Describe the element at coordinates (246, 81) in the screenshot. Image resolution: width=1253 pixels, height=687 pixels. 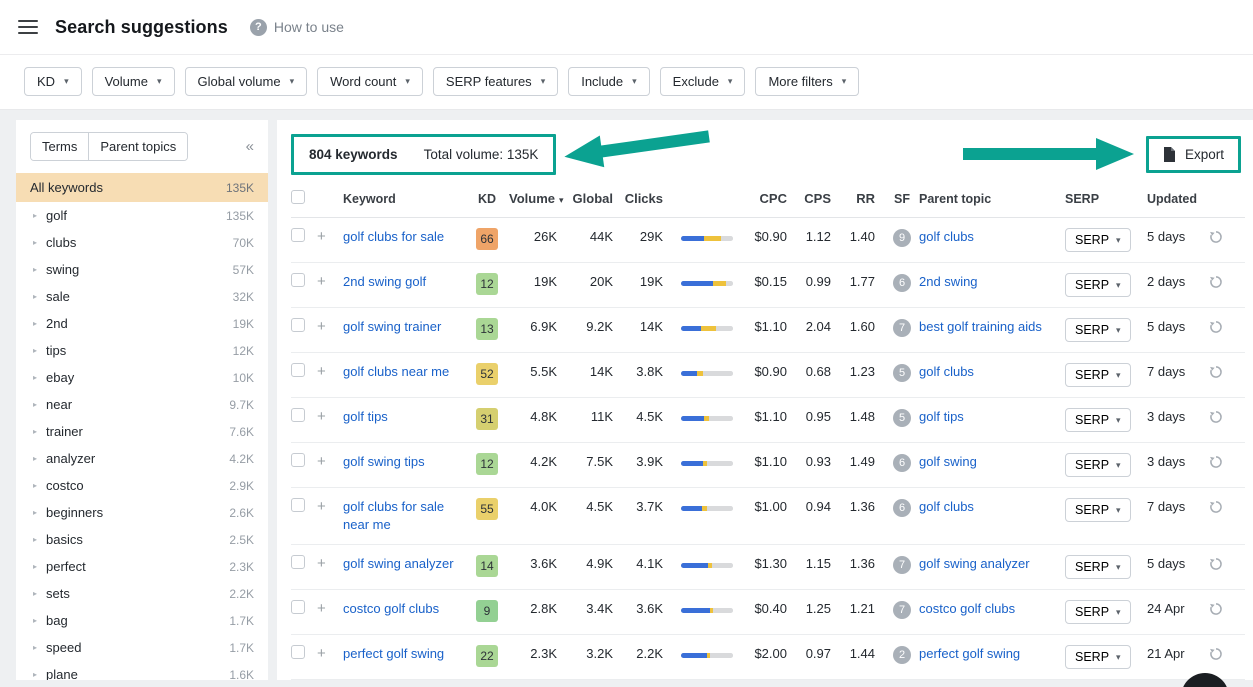
I see `filter-global-volume: Global volume ▾` at that location.